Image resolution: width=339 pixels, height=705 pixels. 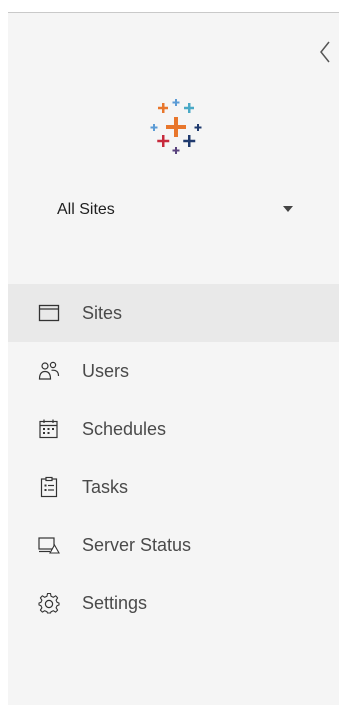 I want to click on chevron-left-icon, so click(x=325, y=52).